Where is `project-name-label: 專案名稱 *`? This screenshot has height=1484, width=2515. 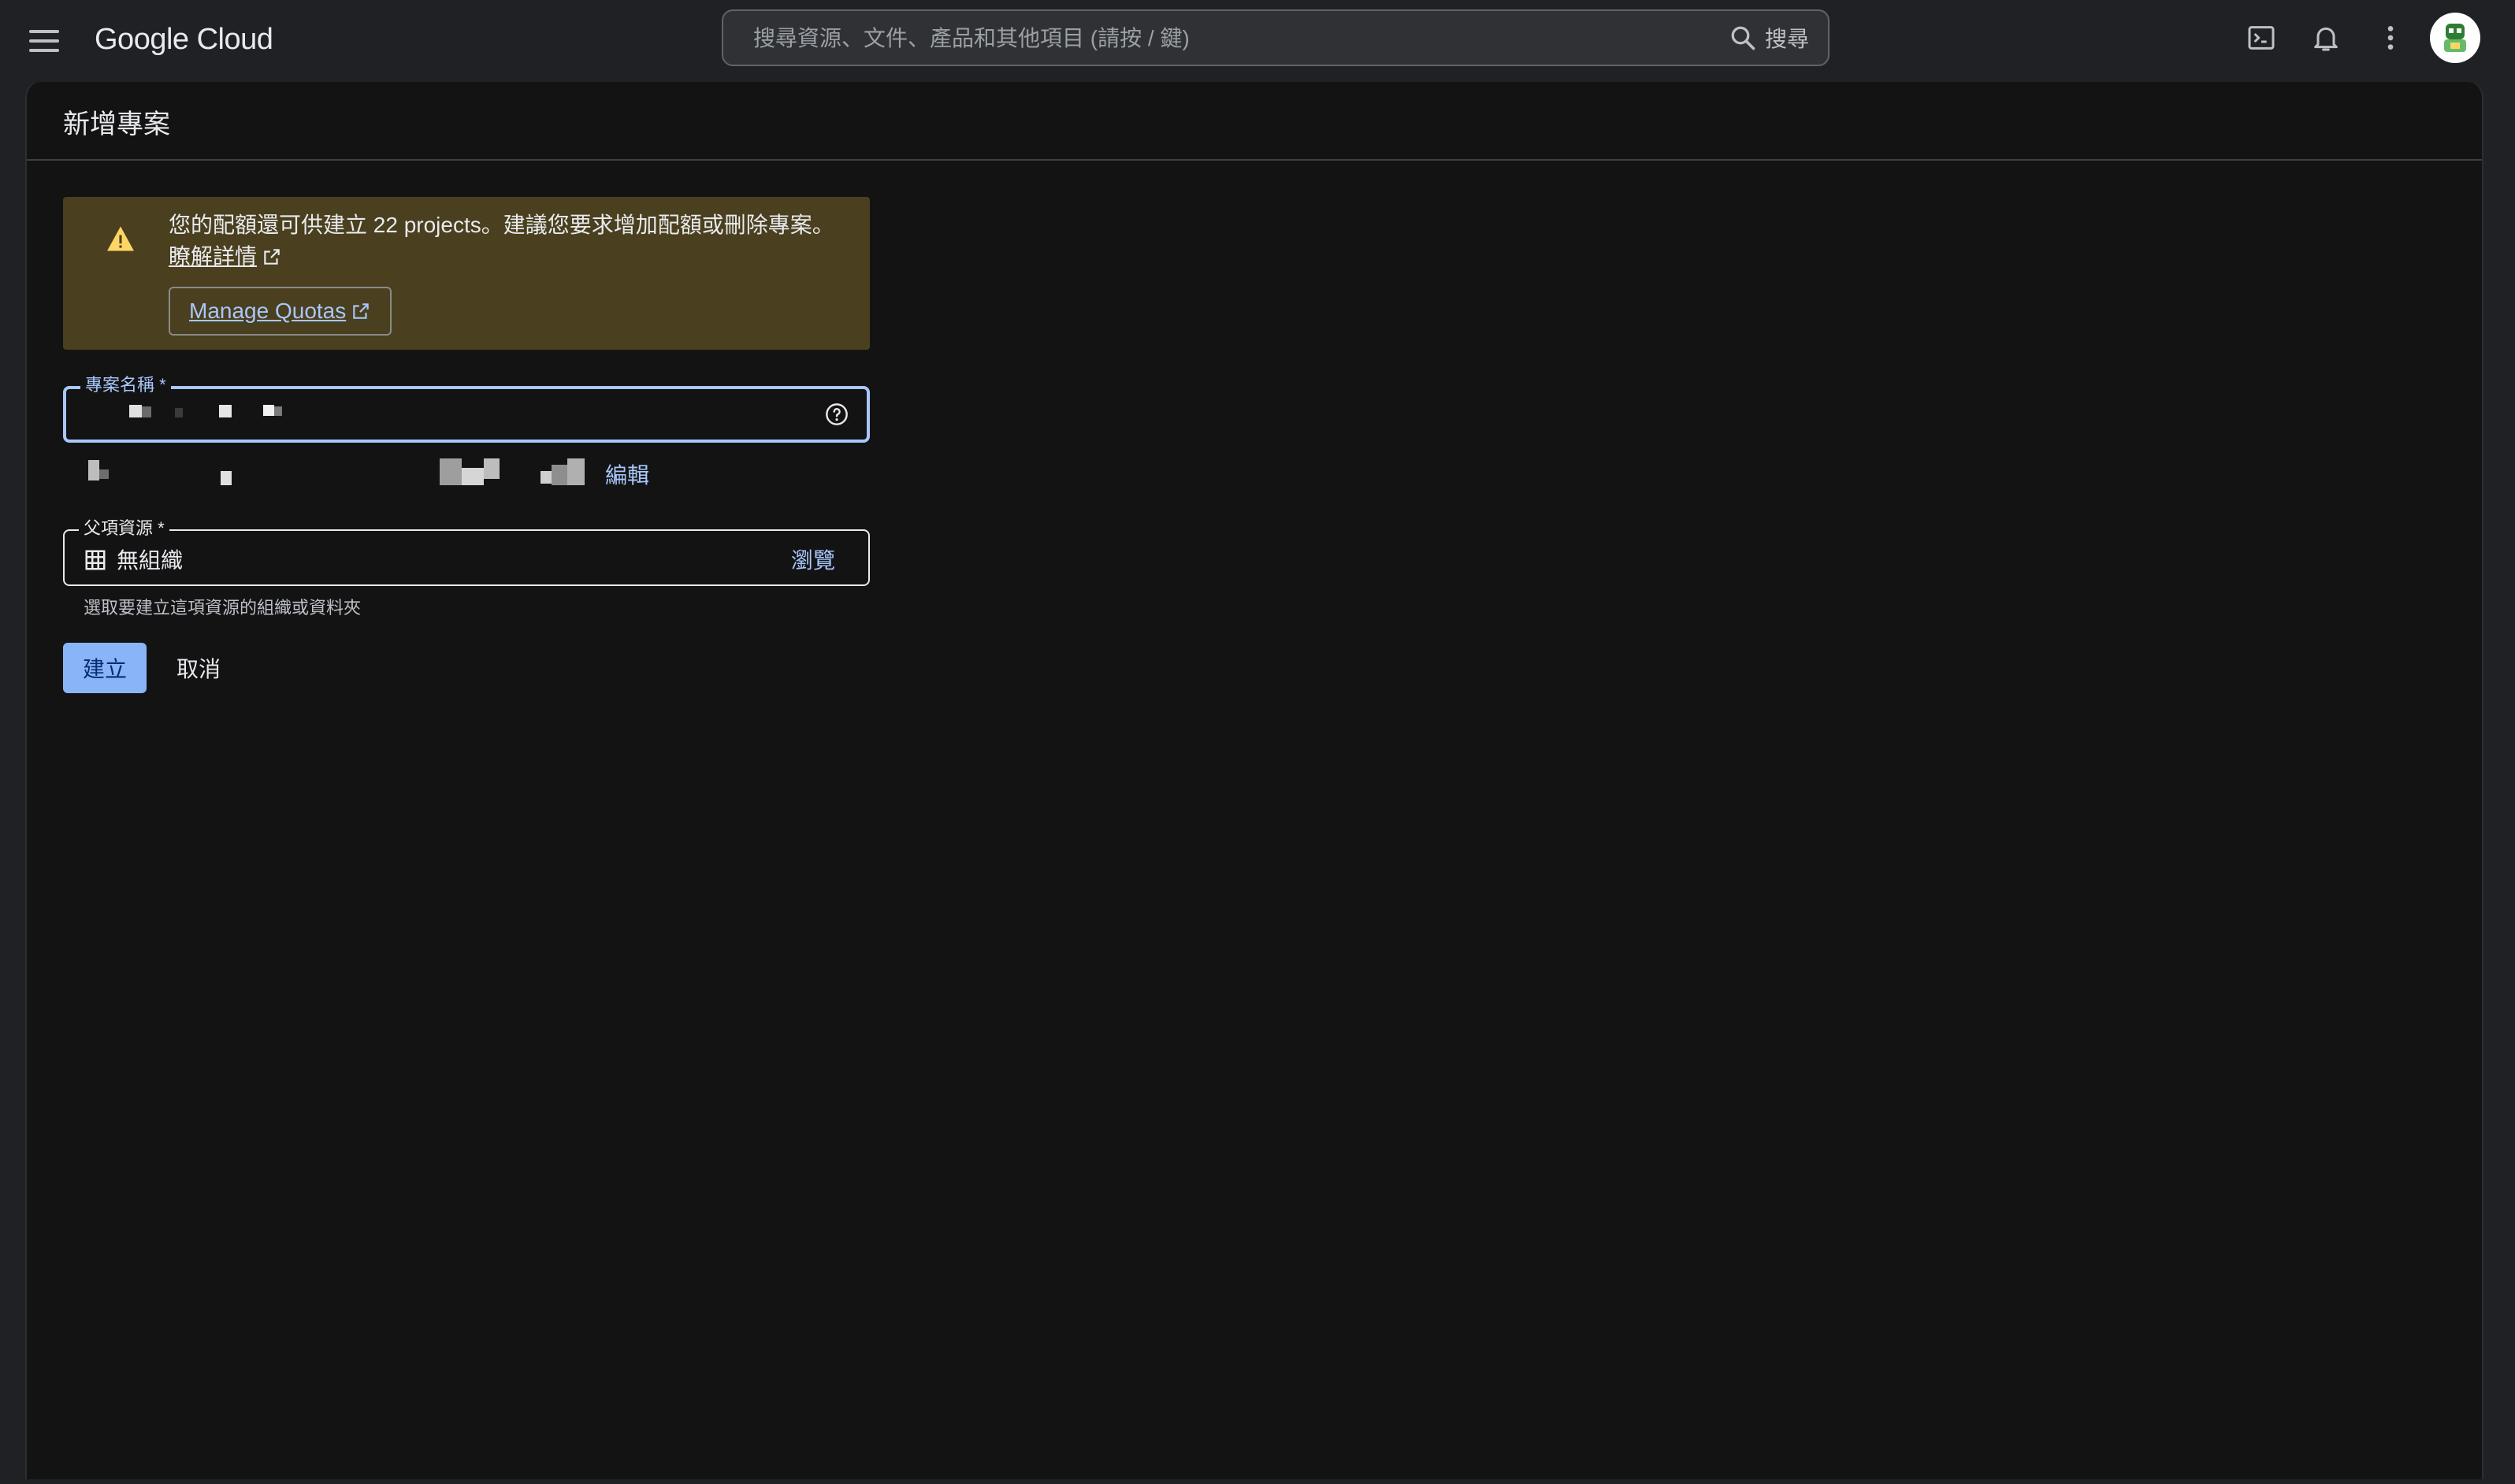 project-name-label: 專案名稱 * is located at coordinates (126, 385).